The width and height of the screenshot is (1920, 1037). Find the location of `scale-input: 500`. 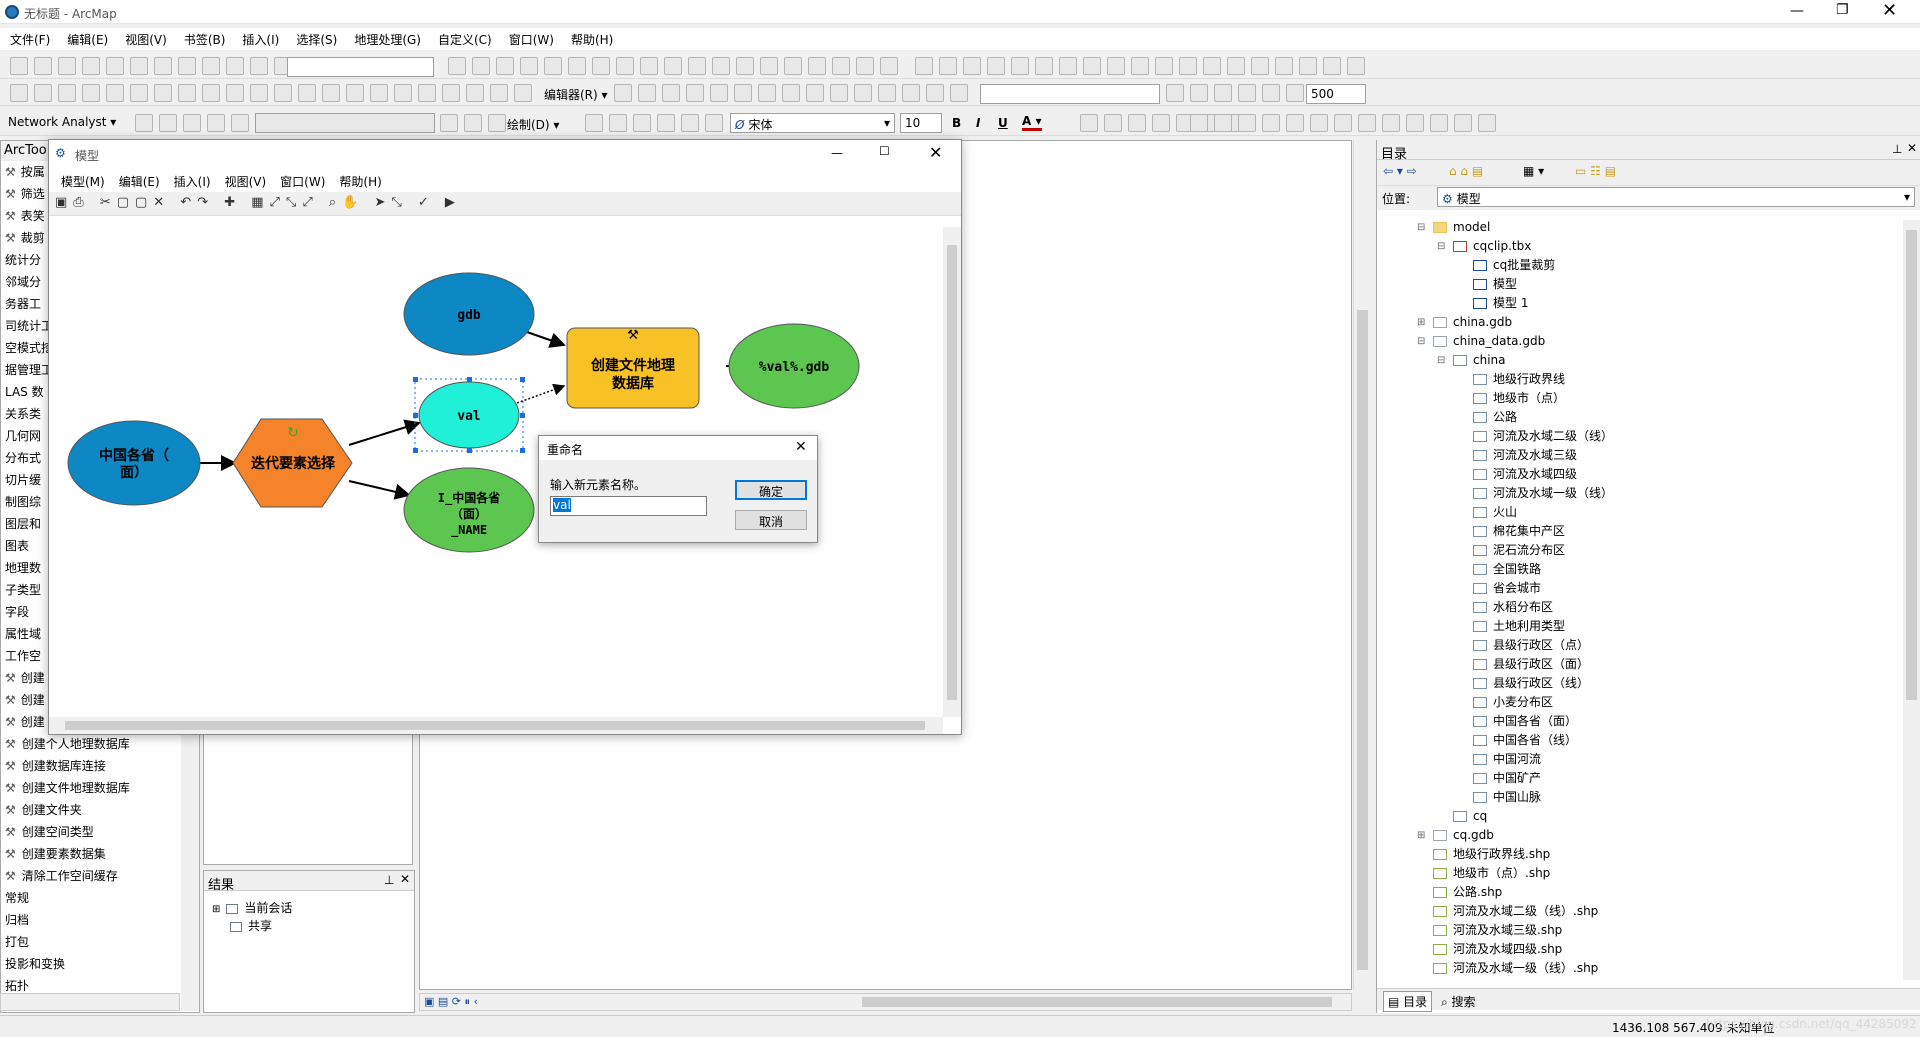

scale-input: 500 is located at coordinates (1336, 94).